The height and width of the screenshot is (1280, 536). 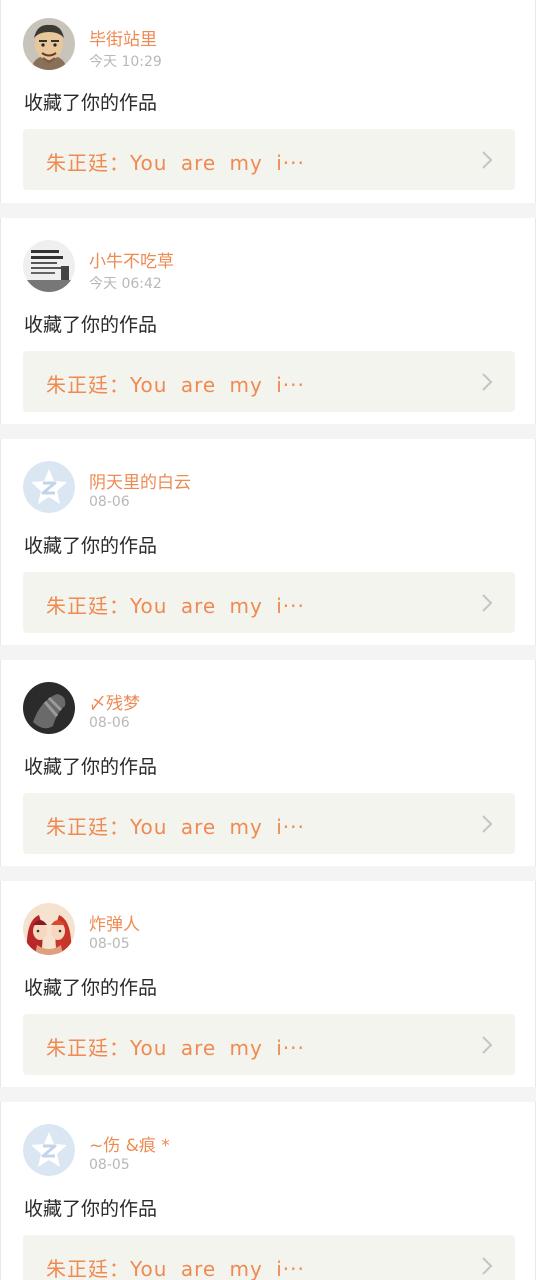 I want to click on cartoon-man-avatar-icon, so click(x=49, y=44).